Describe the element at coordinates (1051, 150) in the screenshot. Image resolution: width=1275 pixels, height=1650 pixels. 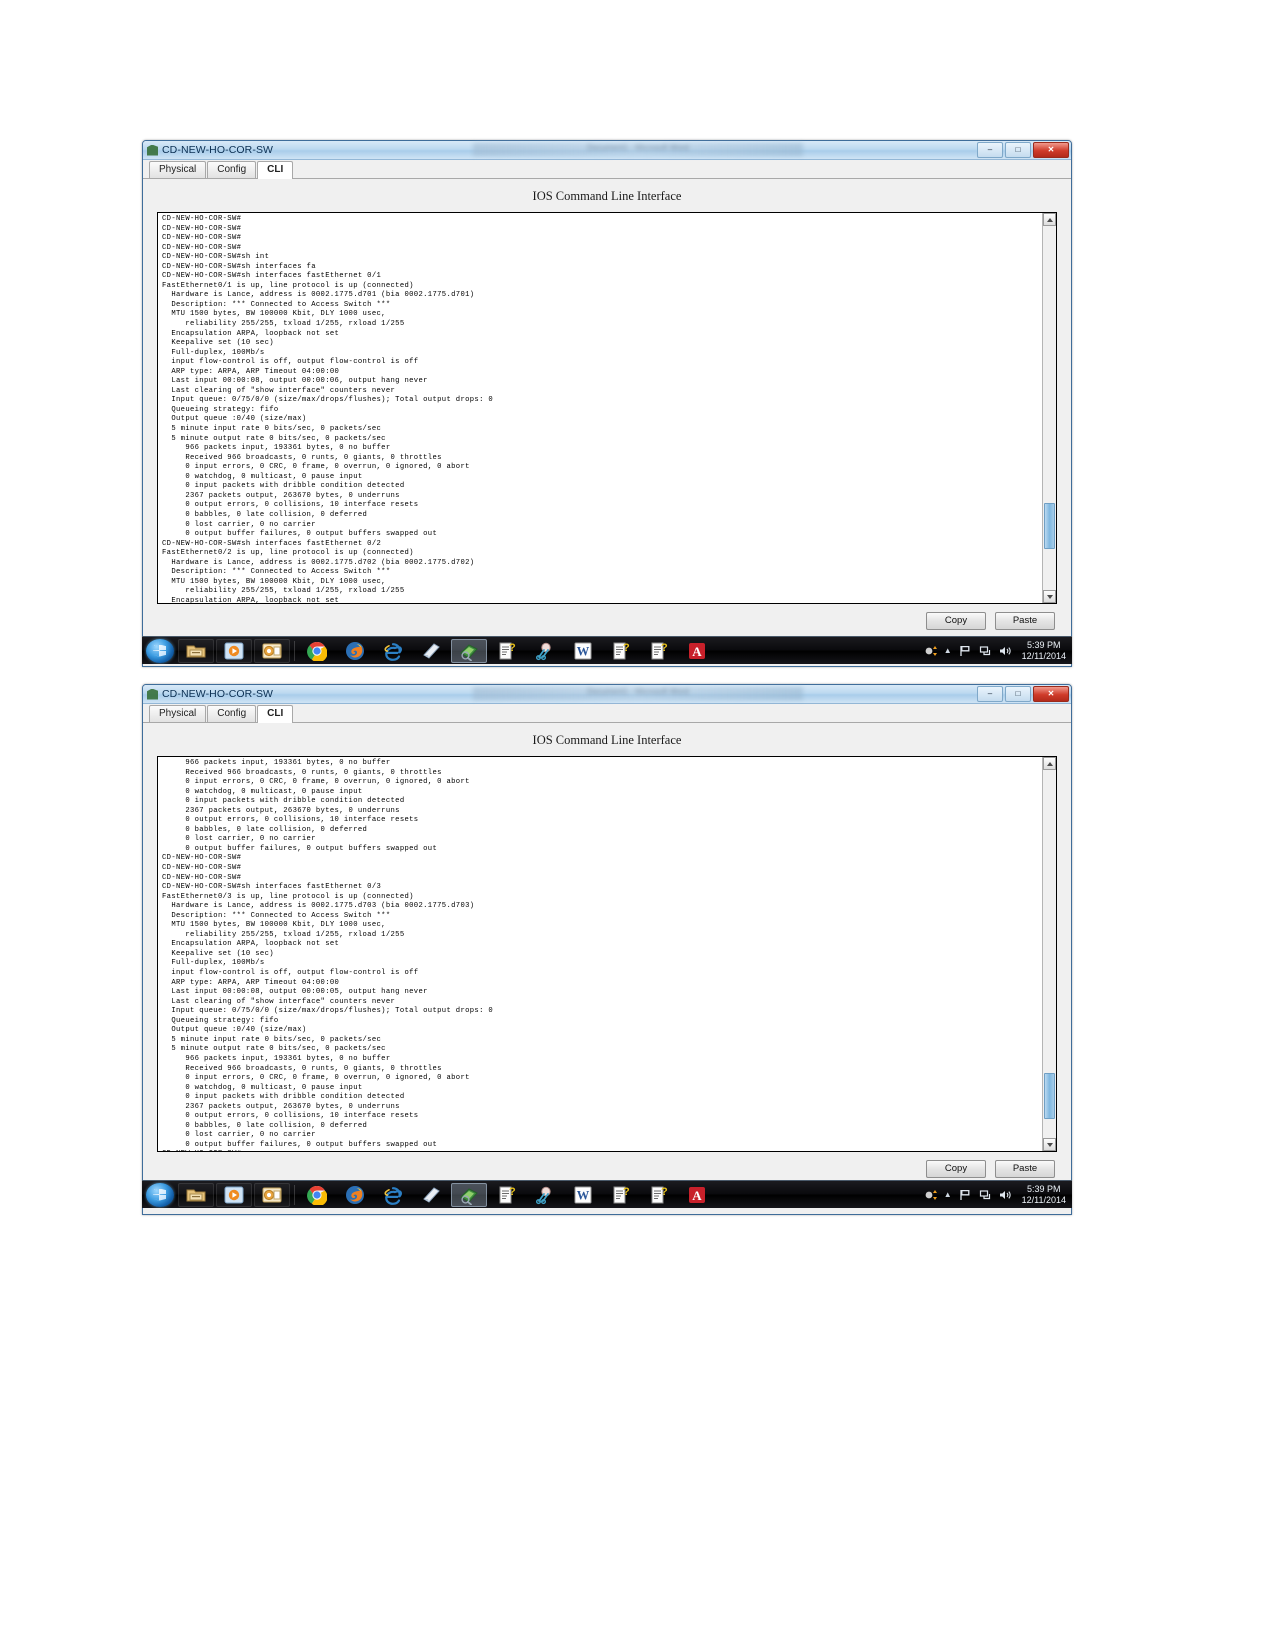
I see `close-button: ✕` at that location.